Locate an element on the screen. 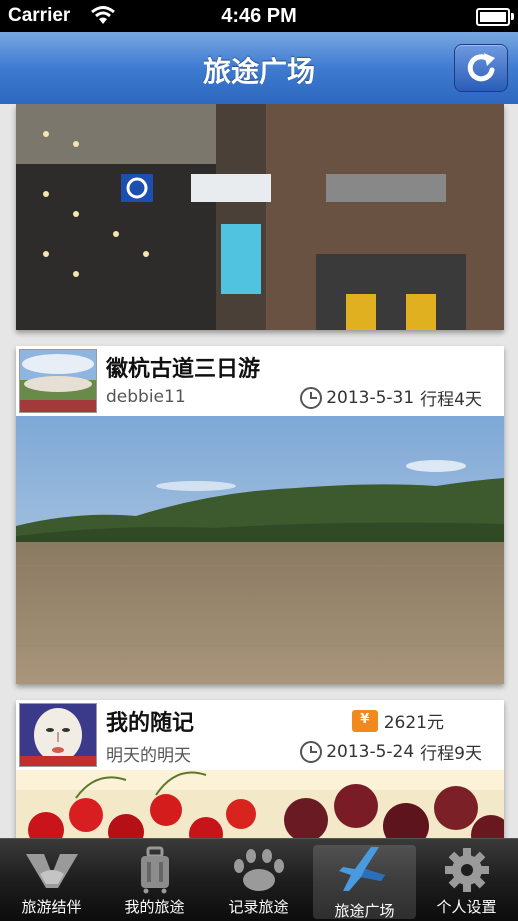 This screenshot has height=921, width=518. trip-title: 徽杭古道三日游 is located at coordinates (183, 369).